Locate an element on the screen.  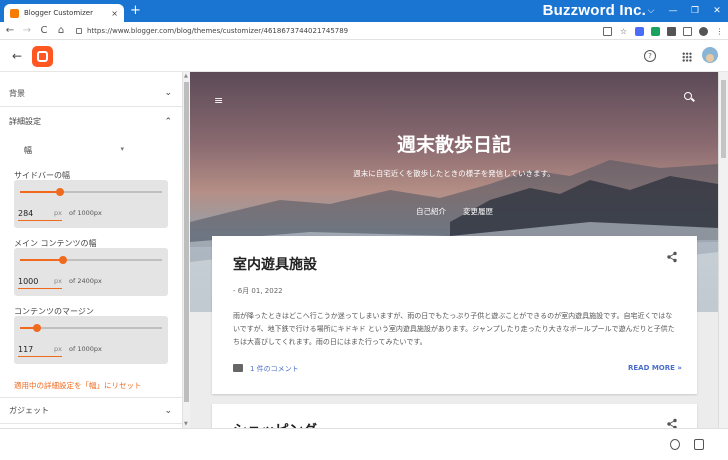
browser-tab: Blogger Customizer × is located at coordinates (64, 13).